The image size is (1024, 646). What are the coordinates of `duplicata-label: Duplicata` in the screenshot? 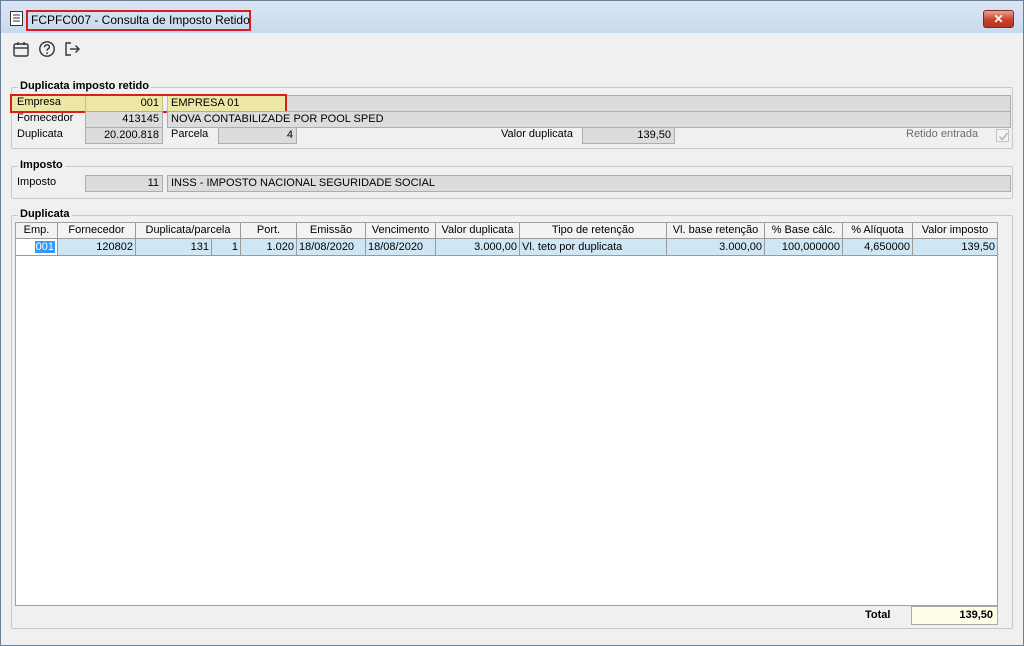 It's located at (40, 134).